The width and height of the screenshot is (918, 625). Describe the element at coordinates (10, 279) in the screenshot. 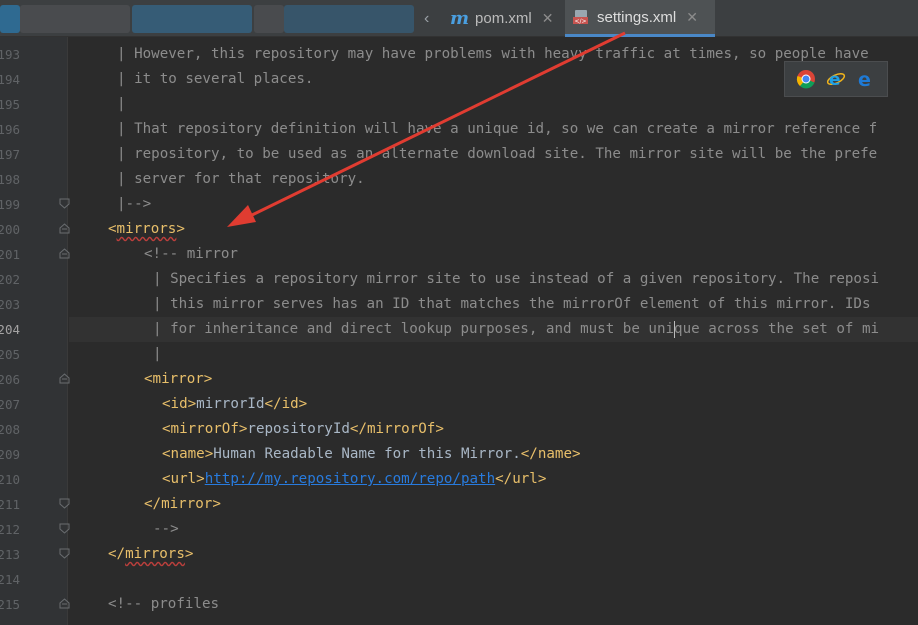

I see `line-number: 202` at that location.